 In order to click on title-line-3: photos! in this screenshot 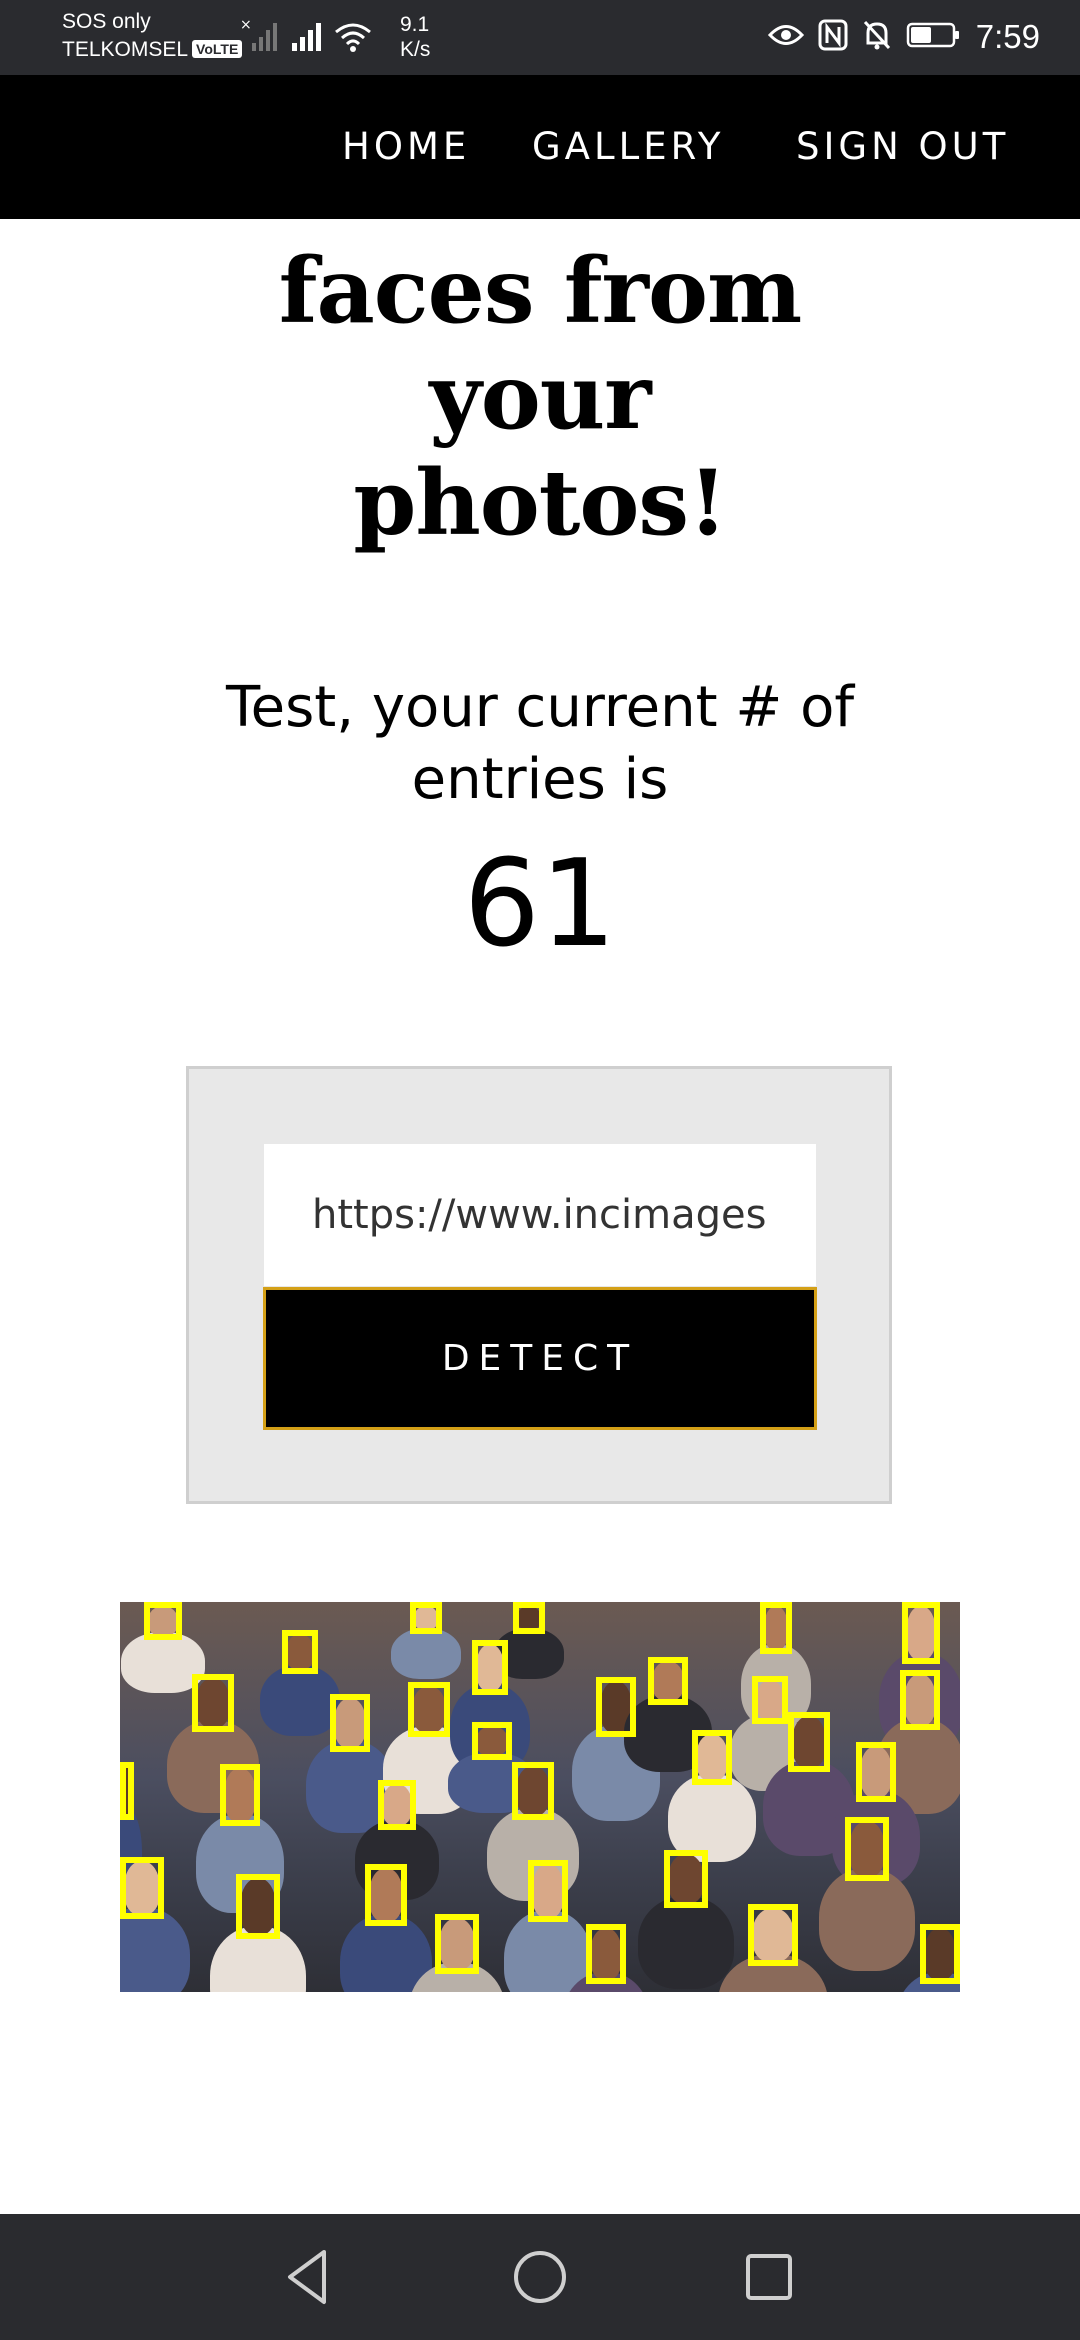, I will do `click(540, 503)`.